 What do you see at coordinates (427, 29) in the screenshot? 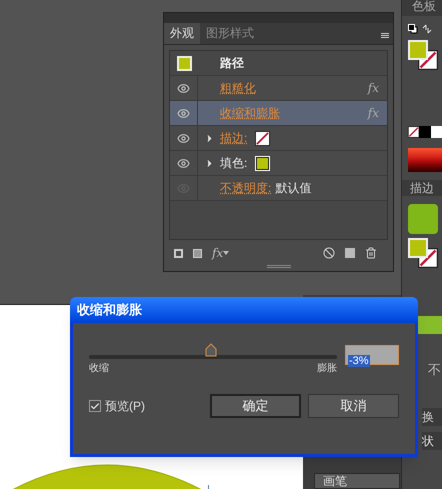
I see `swap-arrows-icon` at bounding box center [427, 29].